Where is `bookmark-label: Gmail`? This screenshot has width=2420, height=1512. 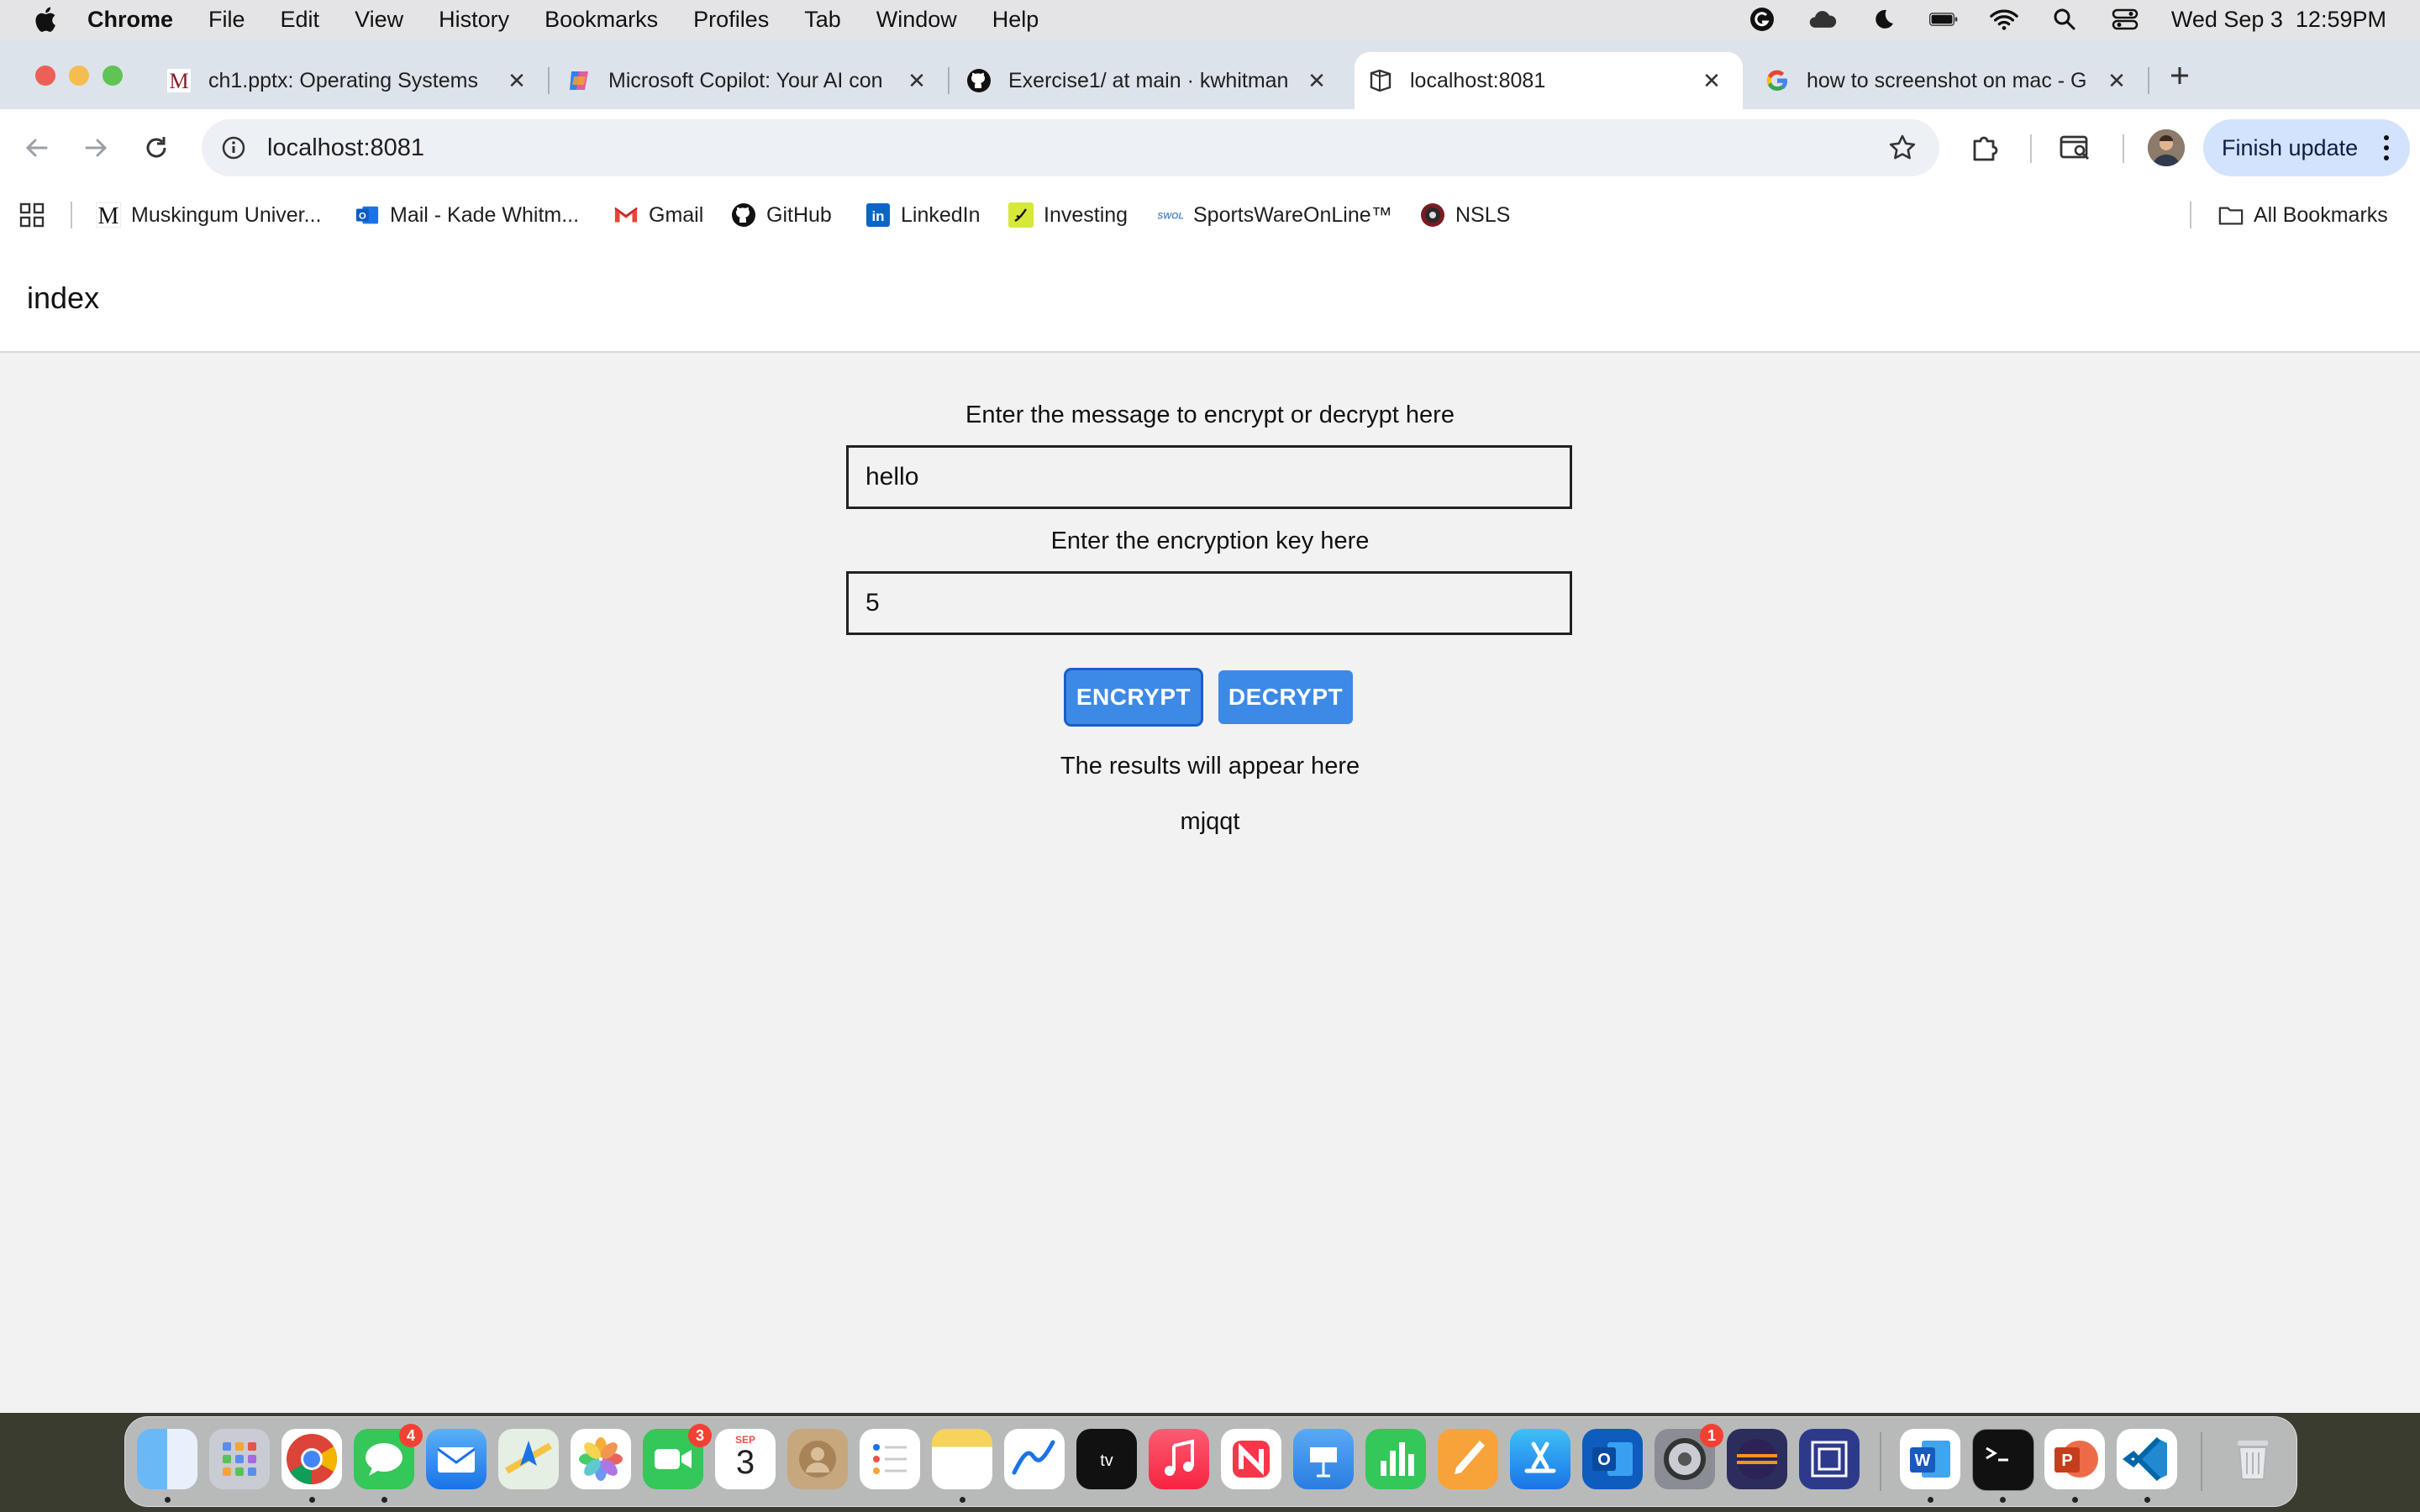 bookmark-label: Gmail is located at coordinates (676, 214).